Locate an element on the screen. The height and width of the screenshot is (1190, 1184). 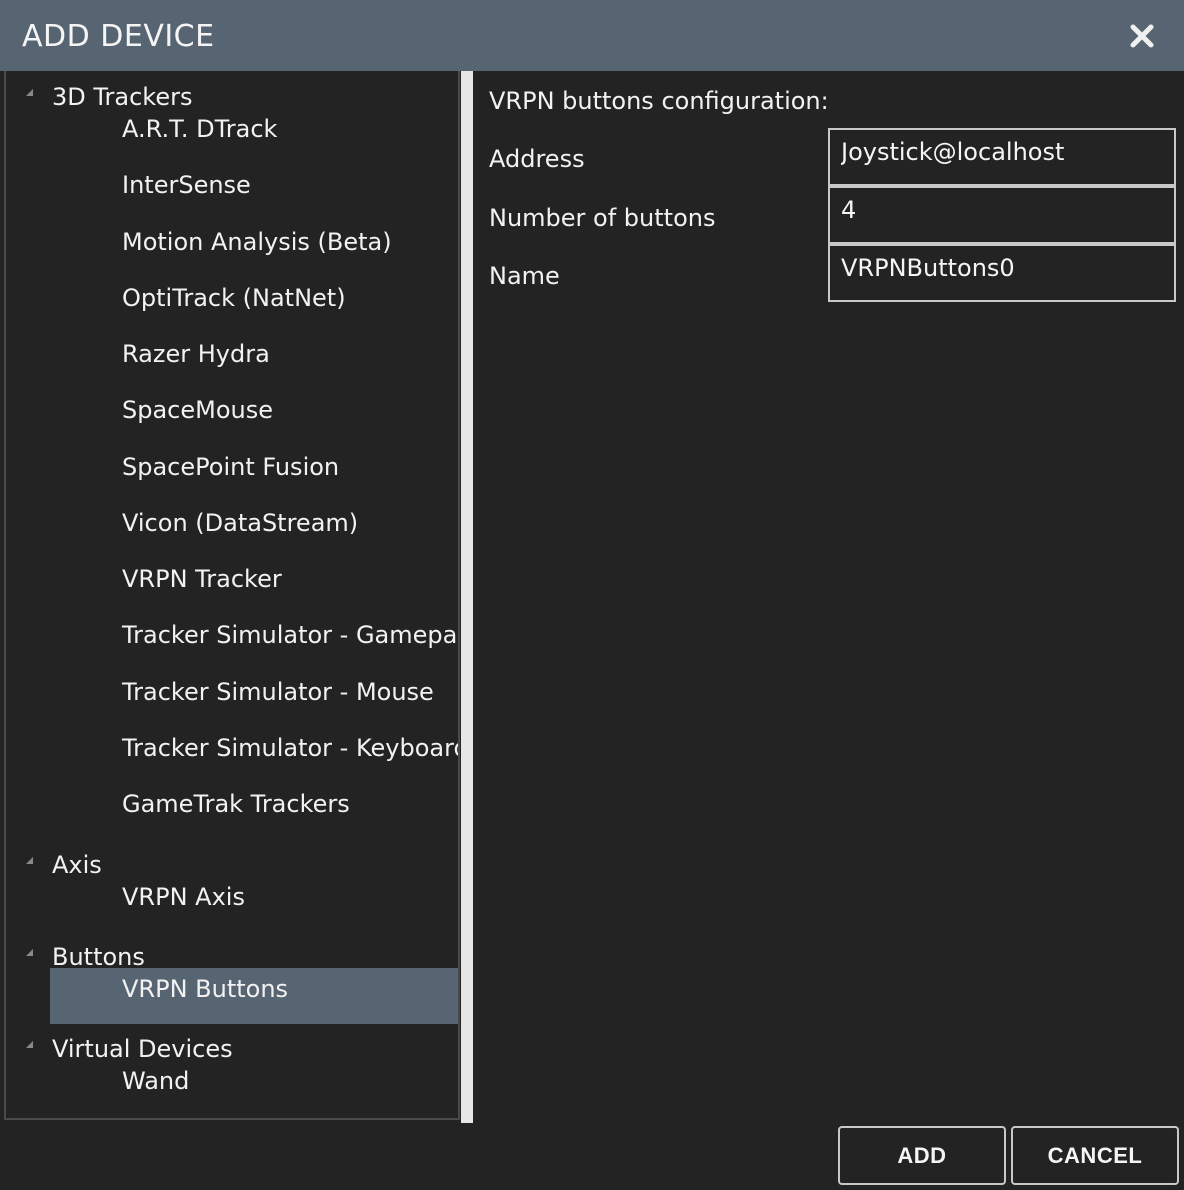
tree-group-axis: Axis is located at coordinates (232, 862).